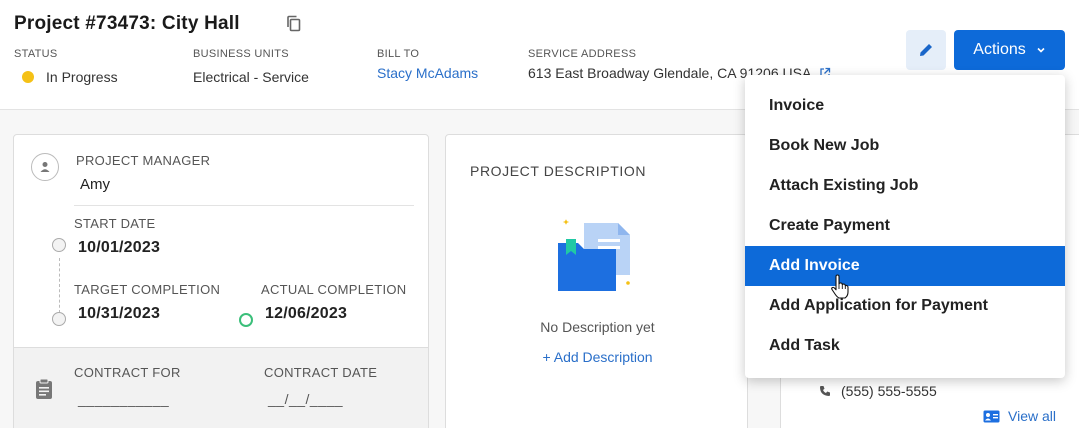 The height and width of the screenshot is (428, 1079). What do you see at coordinates (45, 167) in the screenshot?
I see `person-icon` at bounding box center [45, 167].